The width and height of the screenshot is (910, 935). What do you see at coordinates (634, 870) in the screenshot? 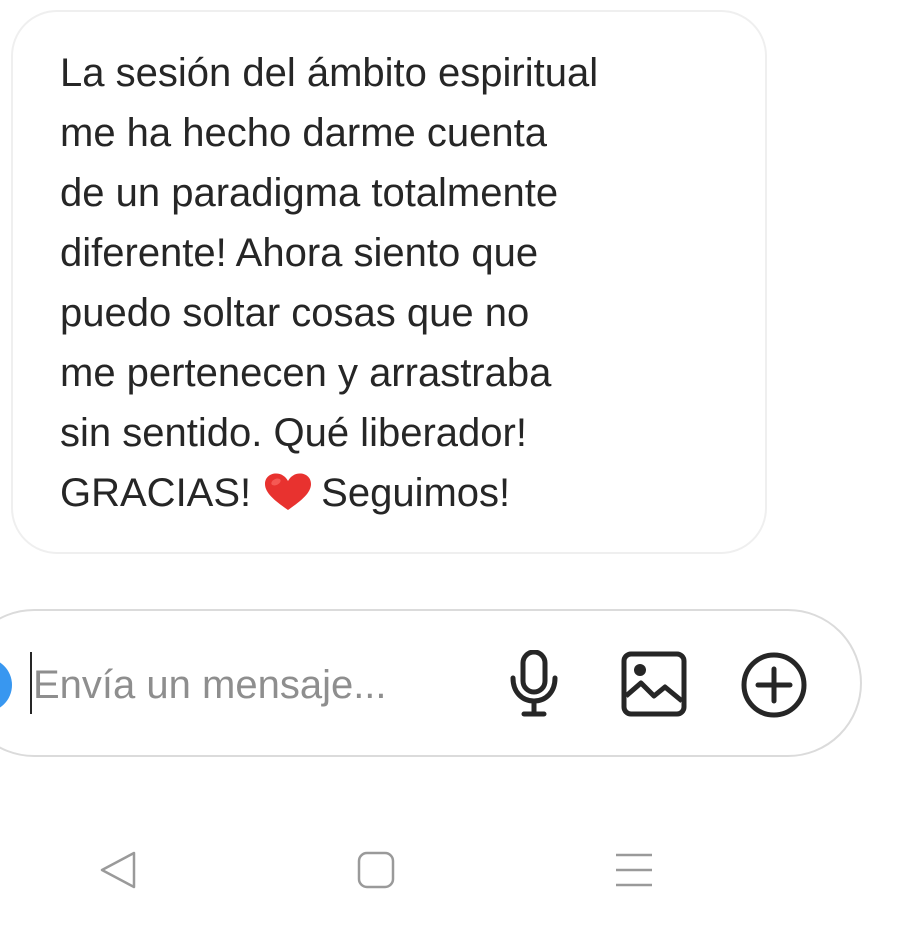
I see `menu-icon` at bounding box center [634, 870].